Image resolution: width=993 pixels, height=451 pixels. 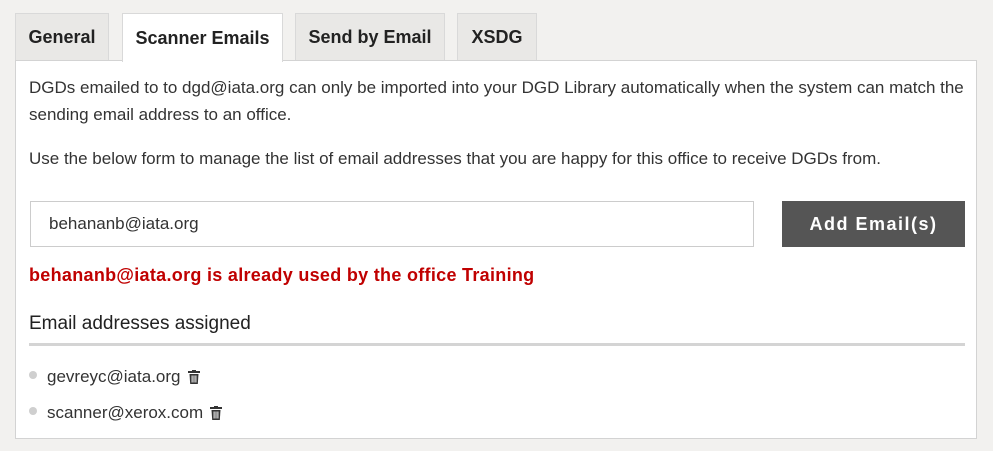 I want to click on add-email-button: Add Email(s), so click(x=873, y=224).